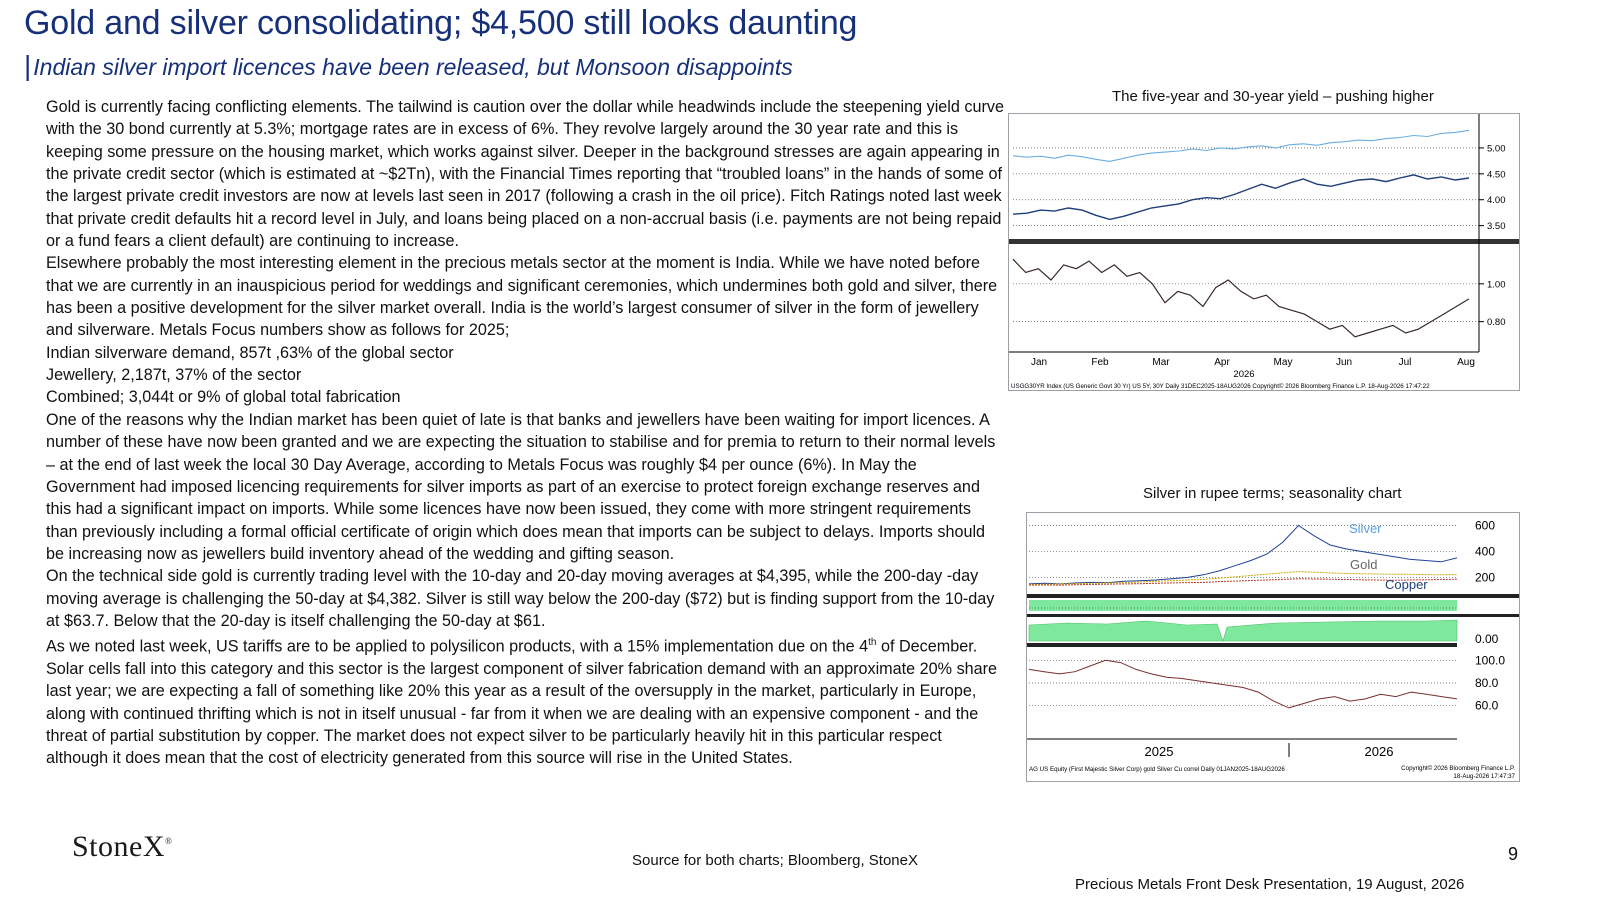  What do you see at coordinates (1283, 362) in the screenshot?
I see `x-tick-label: May` at bounding box center [1283, 362].